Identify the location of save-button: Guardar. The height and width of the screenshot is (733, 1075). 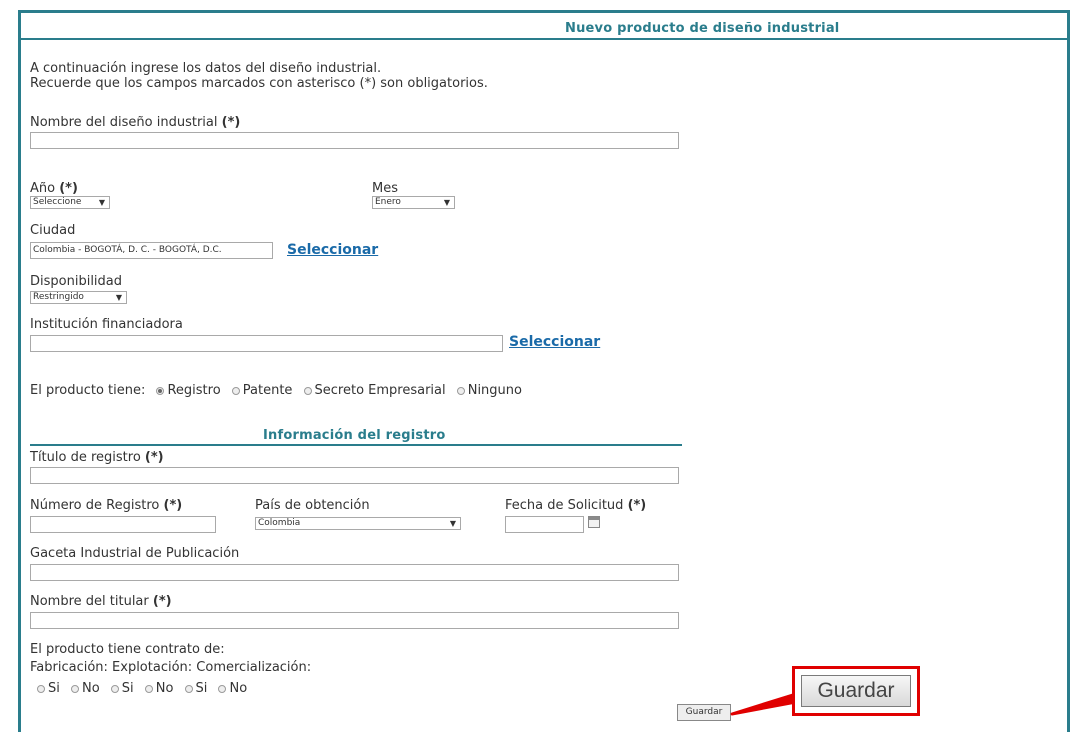
(704, 712).